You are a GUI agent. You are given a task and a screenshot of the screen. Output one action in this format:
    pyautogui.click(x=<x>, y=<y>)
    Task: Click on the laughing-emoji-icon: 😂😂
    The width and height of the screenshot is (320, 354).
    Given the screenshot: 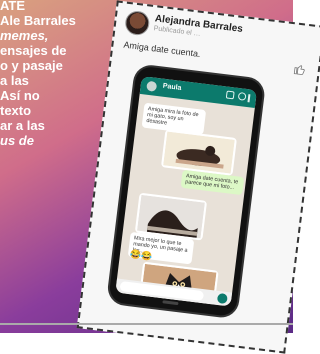 What is the action you would take?
    pyautogui.click(x=141, y=255)
    